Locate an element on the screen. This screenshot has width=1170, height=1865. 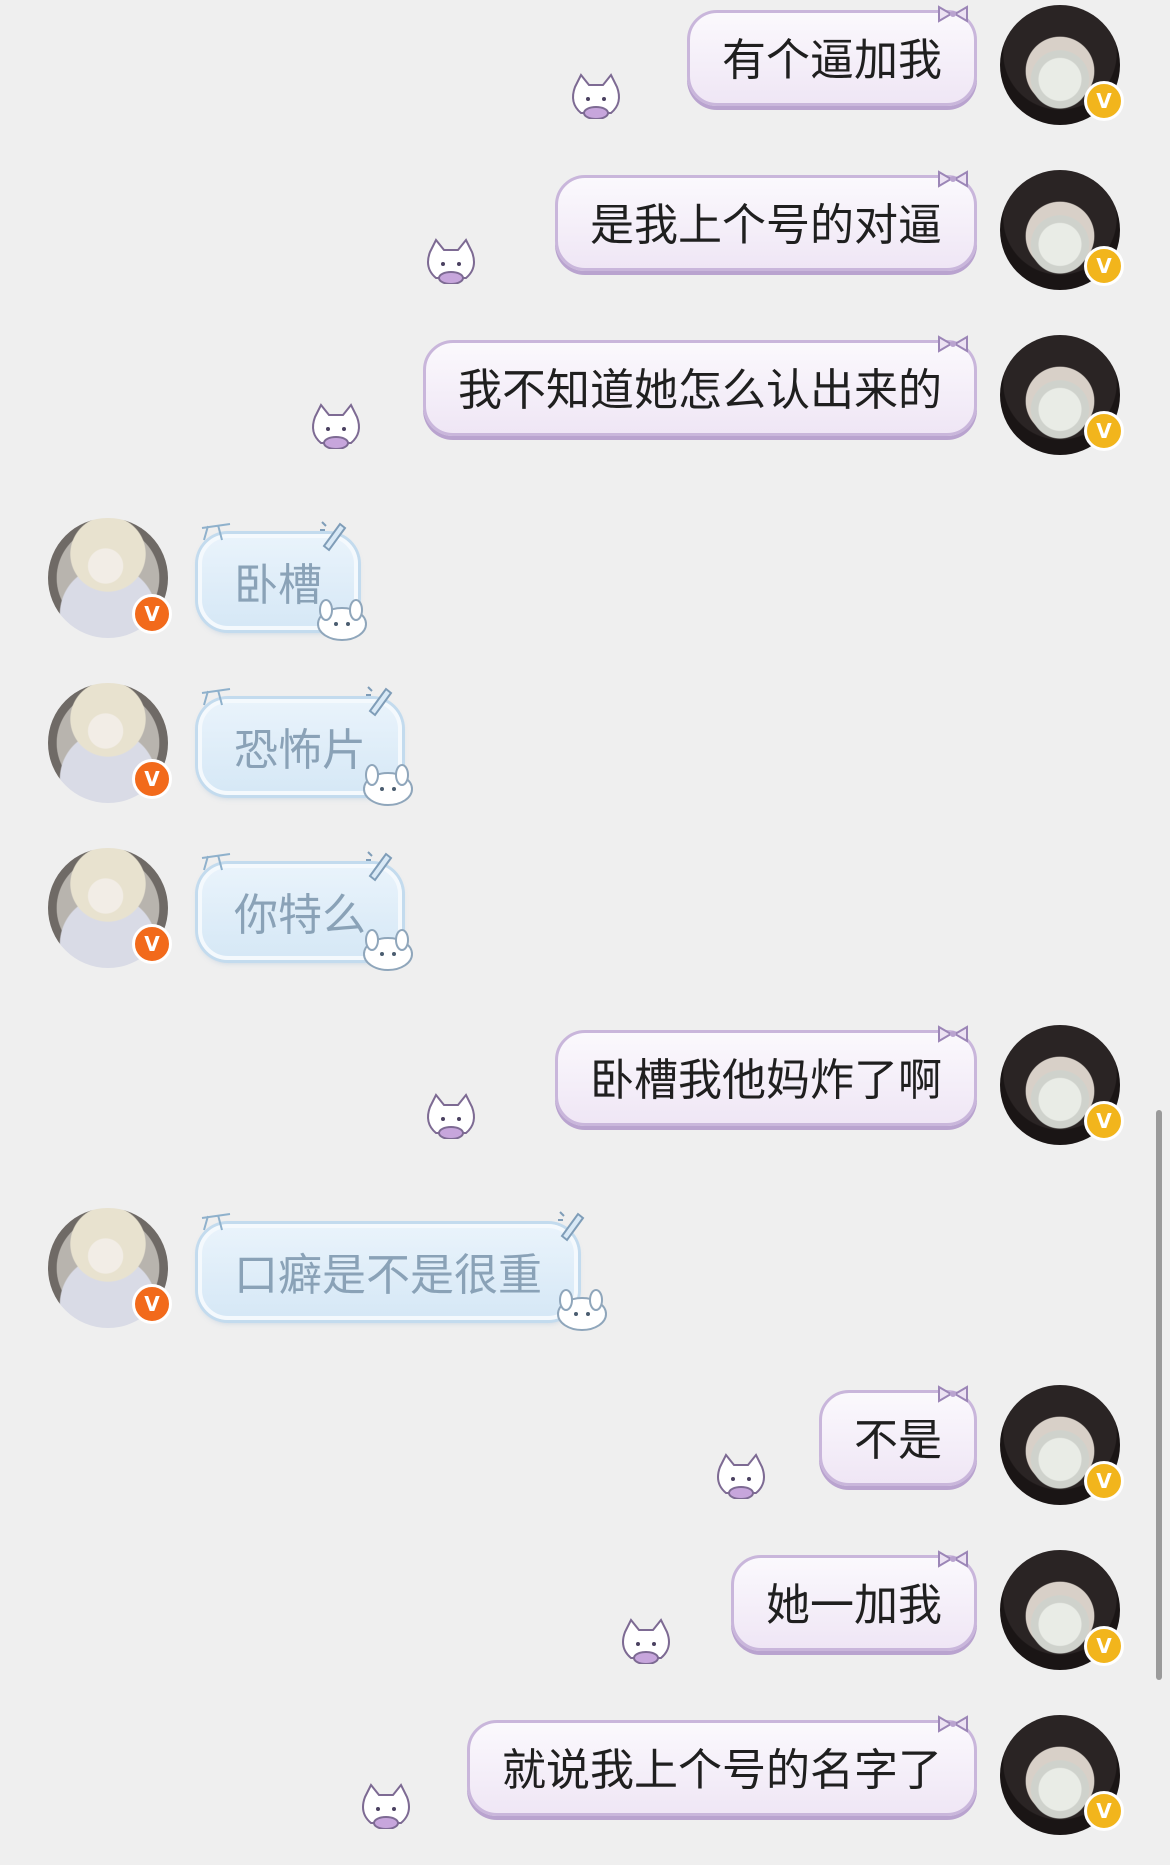
message-row: V 你特么 is located at coordinates (585, 923).